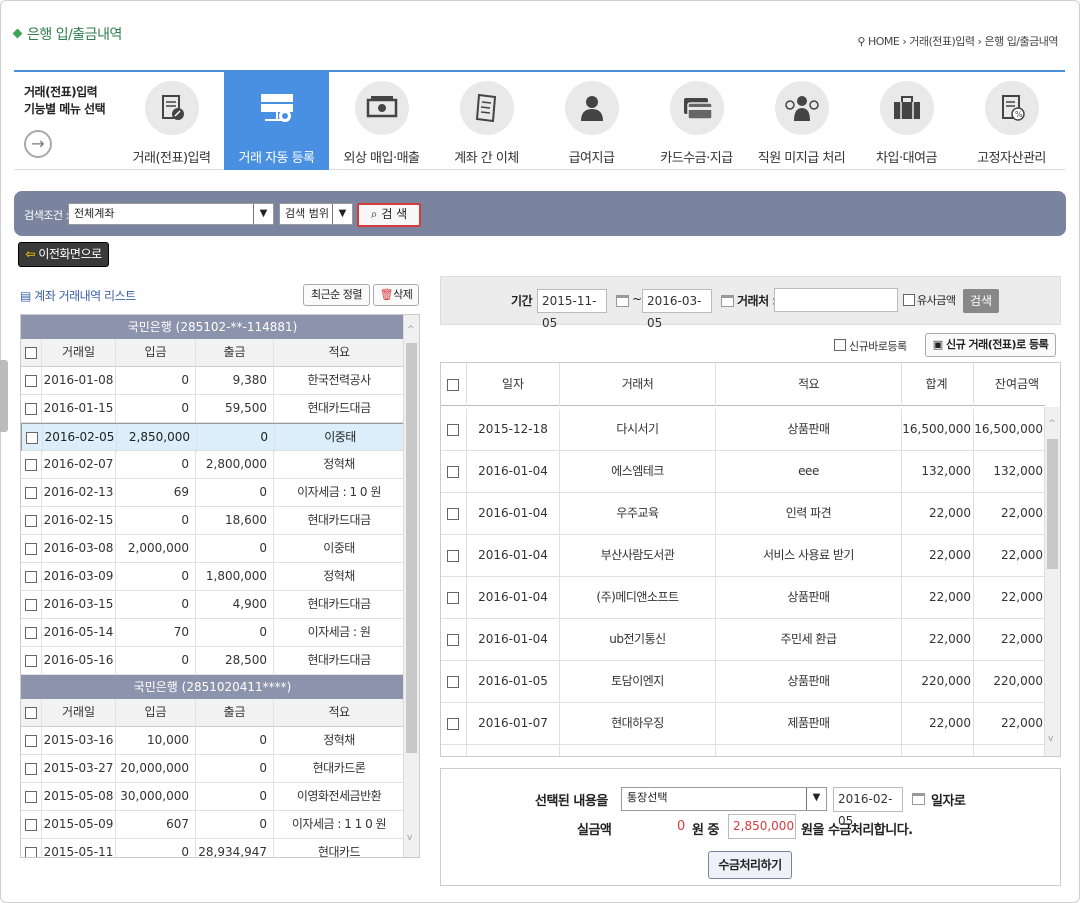  I want to click on menu-item-loan: 차입·대여금, so click(906, 121).